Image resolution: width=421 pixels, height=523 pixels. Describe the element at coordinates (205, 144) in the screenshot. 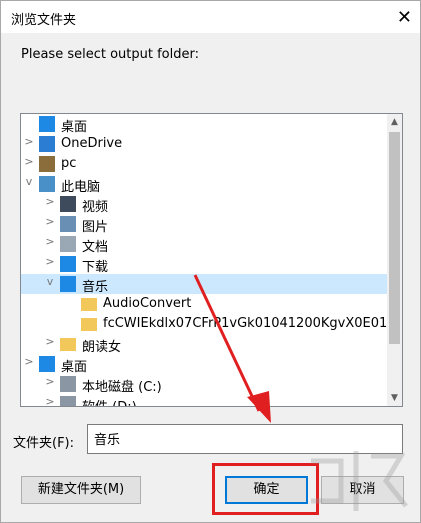

I see `tree-item: > OneDrive` at that location.